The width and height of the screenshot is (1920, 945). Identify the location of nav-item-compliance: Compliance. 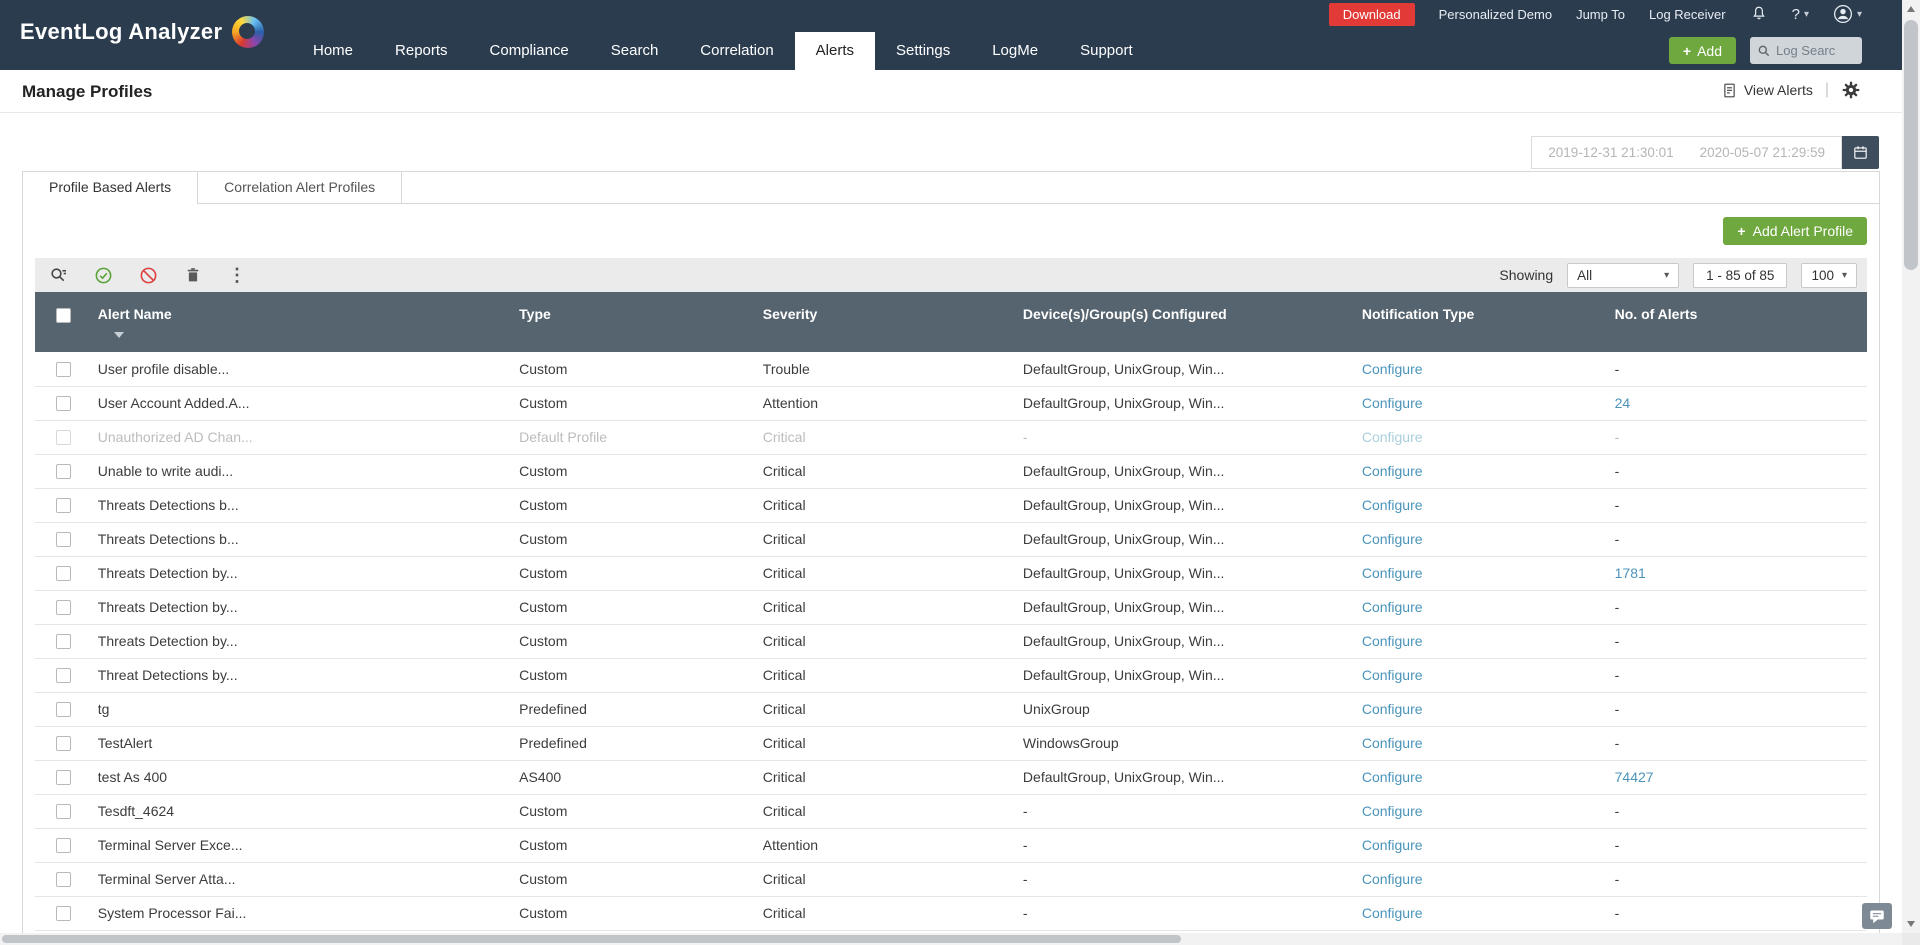
(529, 51).